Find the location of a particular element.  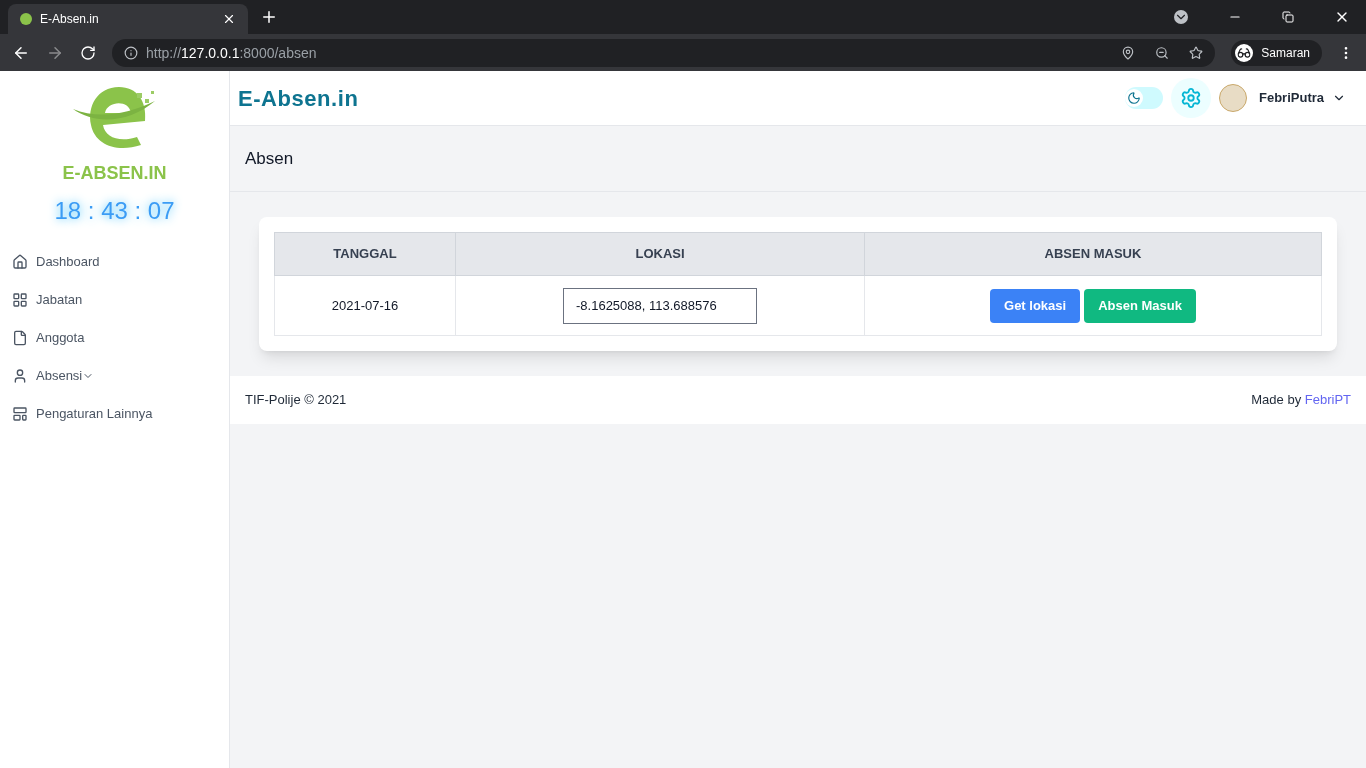

brand-title: E-Absen.in is located at coordinates (299, 98).